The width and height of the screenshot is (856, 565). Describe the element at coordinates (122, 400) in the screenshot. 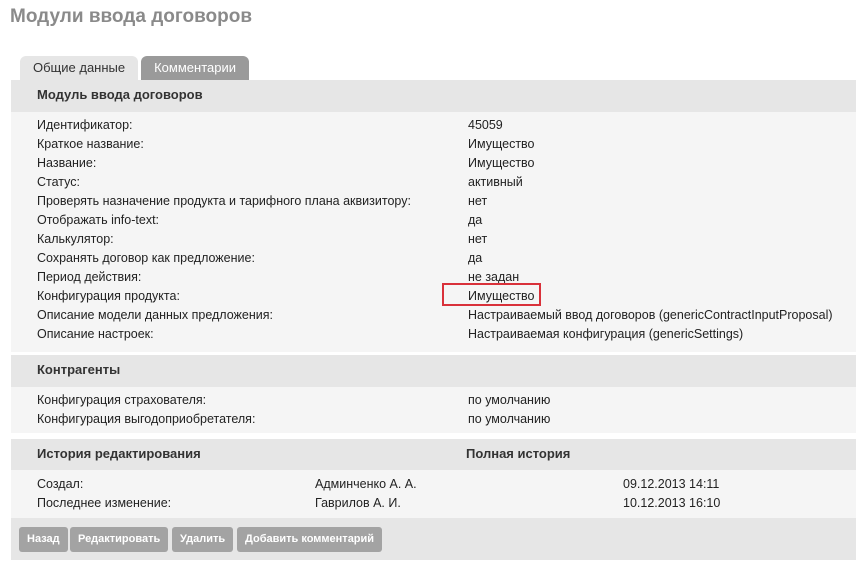

I see `detail-label: Конфигурация страхователя:` at that location.